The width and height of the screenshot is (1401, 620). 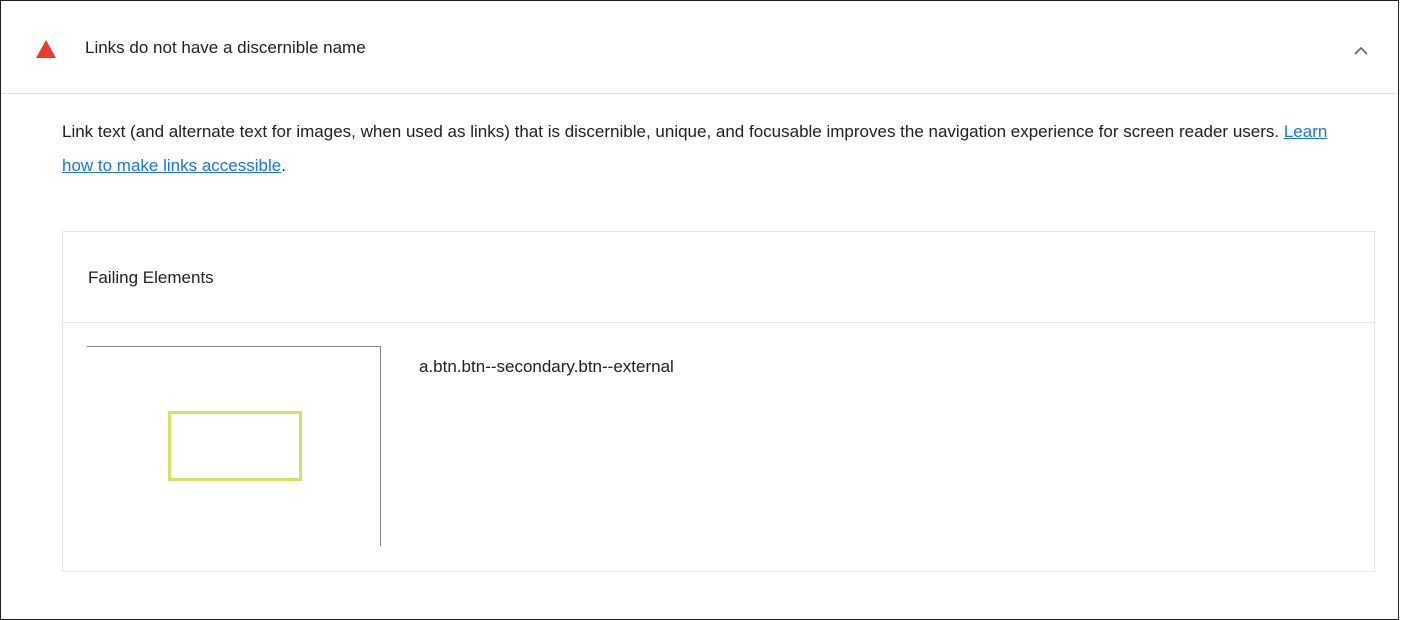 I want to click on element-screenshot-thumbnail, so click(x=234, y=446).